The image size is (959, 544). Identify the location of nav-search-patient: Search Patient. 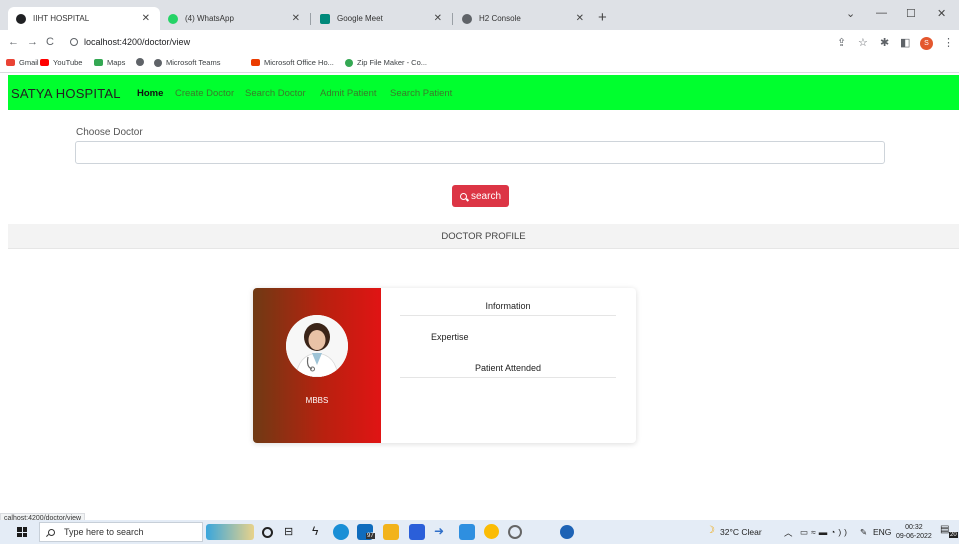
(421, 93).